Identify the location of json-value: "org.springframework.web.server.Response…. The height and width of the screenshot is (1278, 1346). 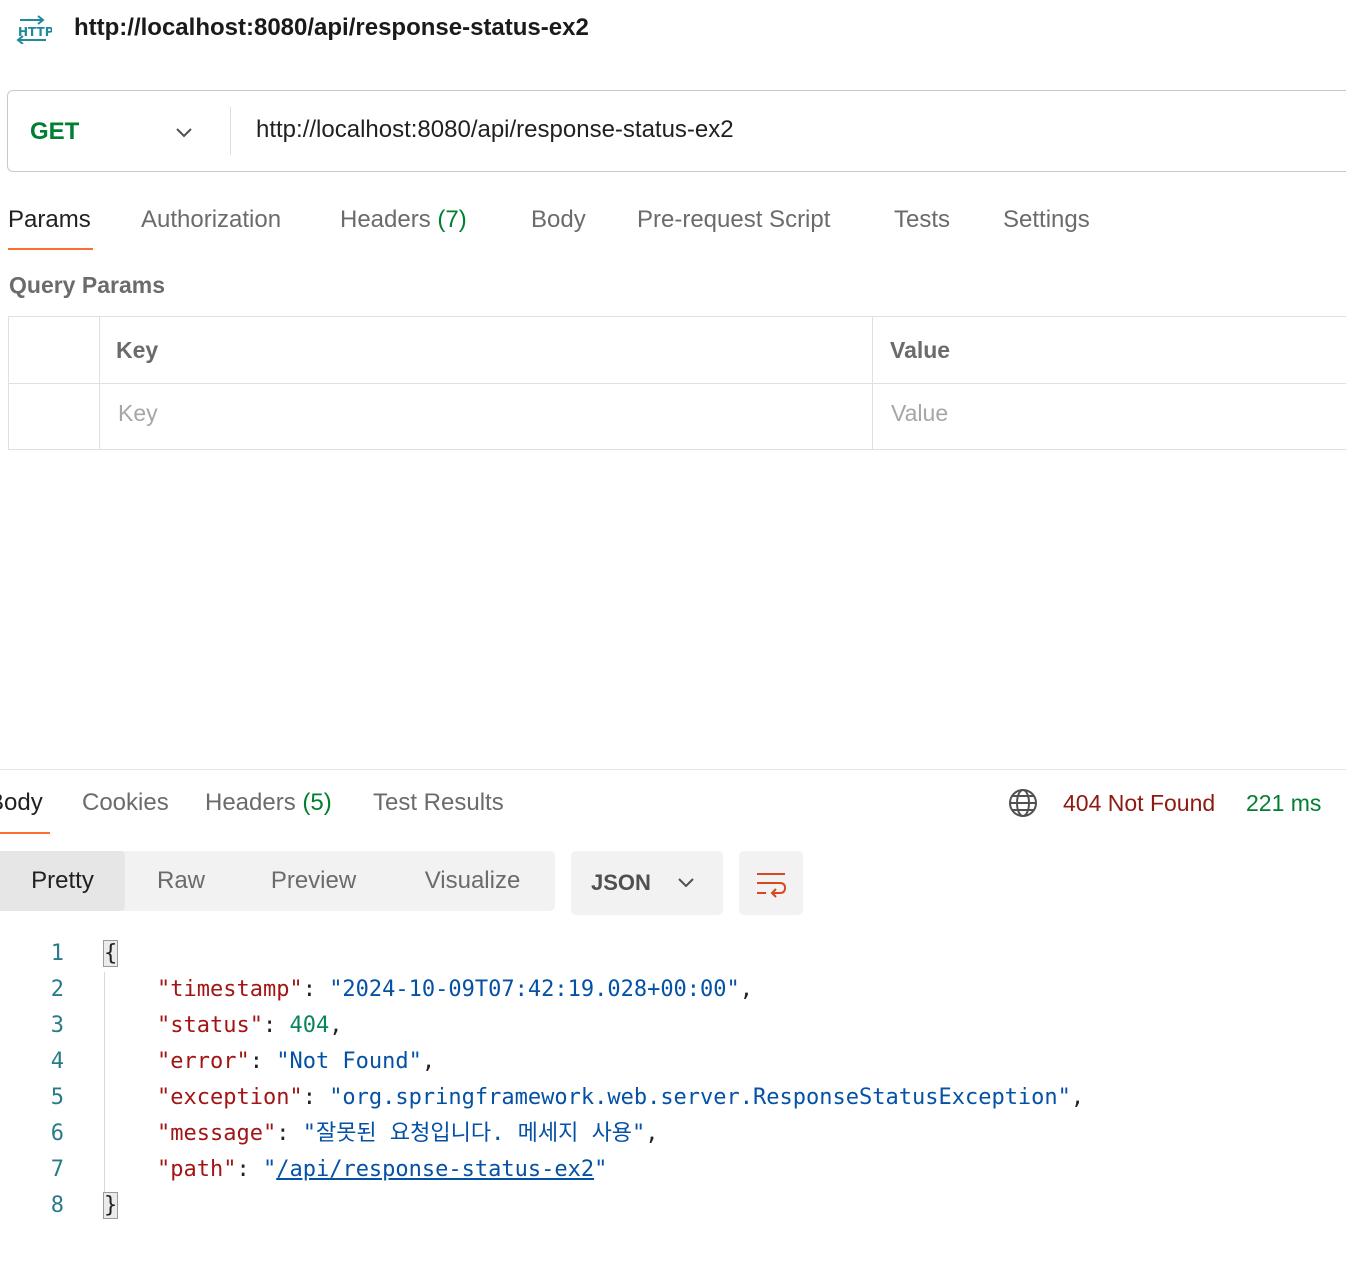
(700, 1097).